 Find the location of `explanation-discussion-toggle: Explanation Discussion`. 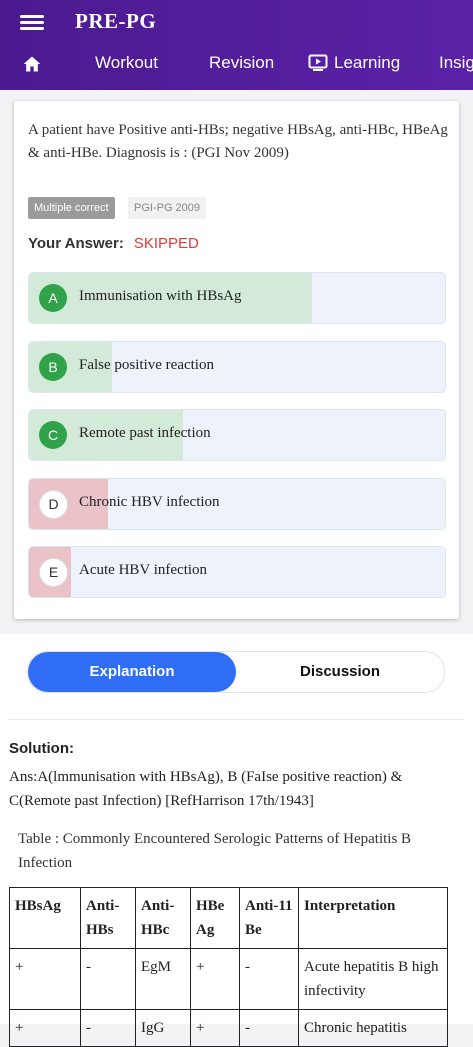

explanation-discussion-toggle: Explanation Discussion is located at coordinates (236, 672).